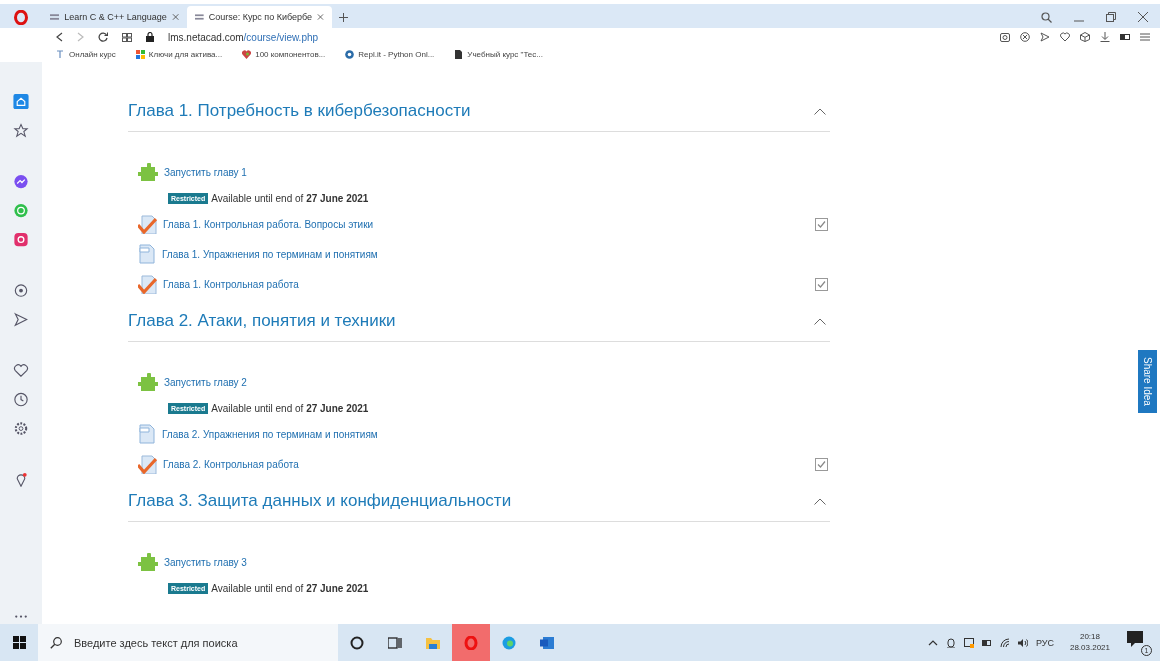 This screenshot has width=1160, height=661. What do you see at coordinates (320, 501) in the screenshot?
I see `section-title: Глава 3. Защита данных и конфиденциальности` at bounding box center [320, 501].